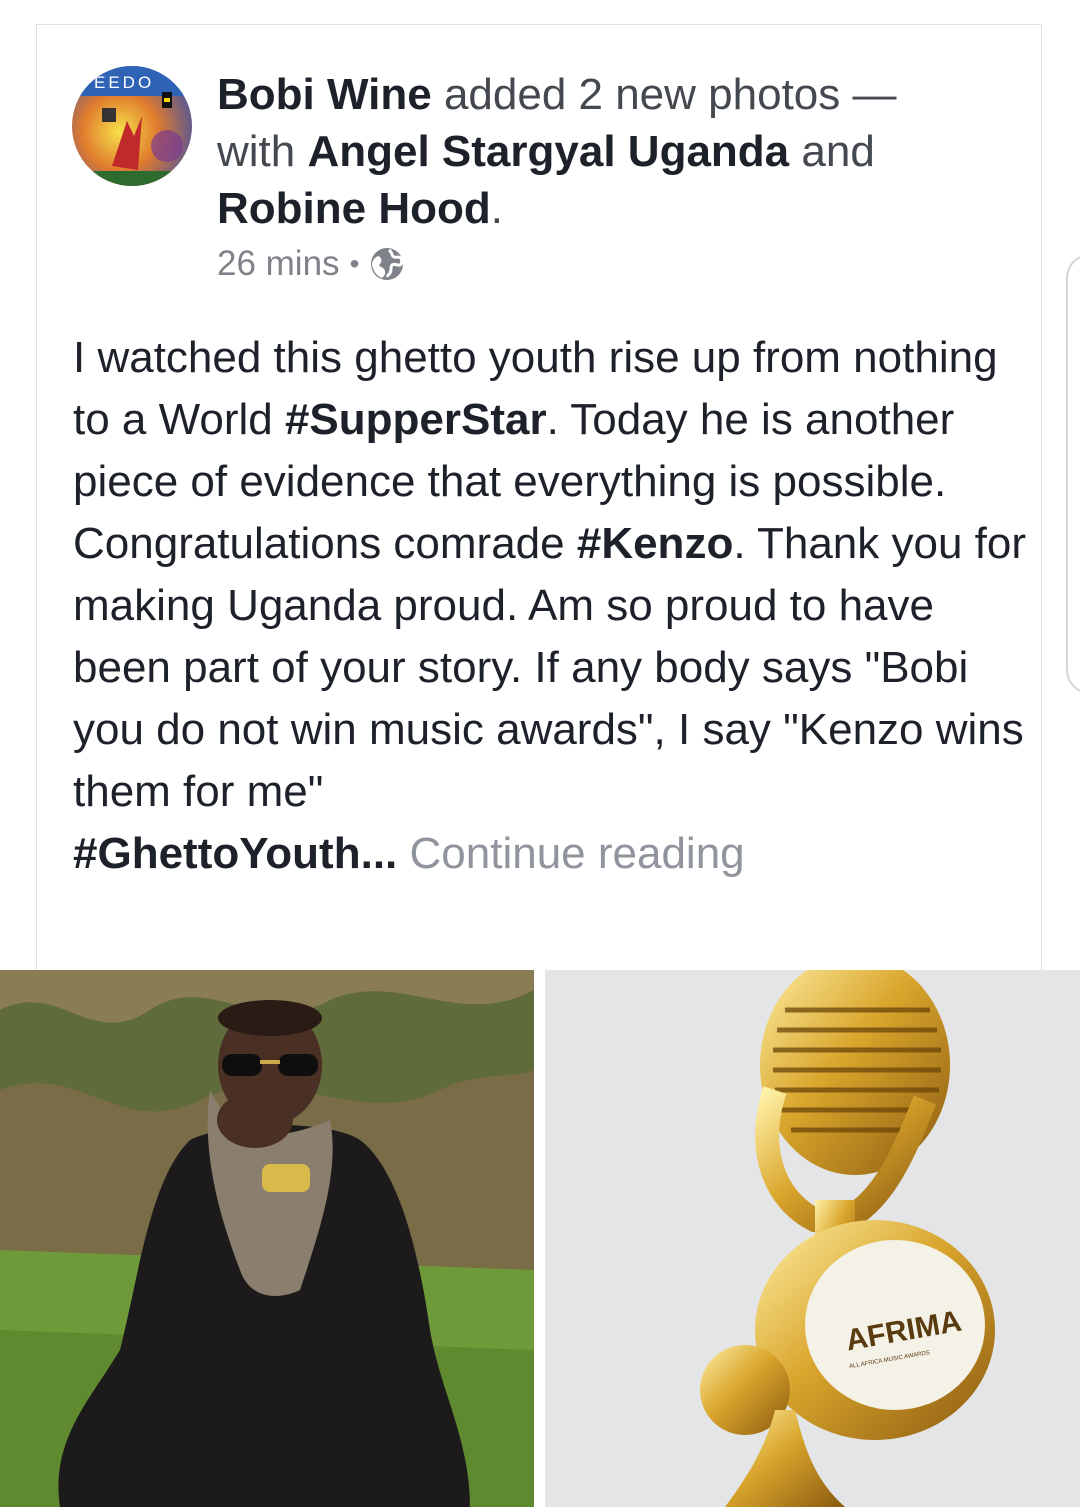 The height and width of the screenshot is (1507, 1080). I want to click on author-avatar: EEDO, so click(132, 126).